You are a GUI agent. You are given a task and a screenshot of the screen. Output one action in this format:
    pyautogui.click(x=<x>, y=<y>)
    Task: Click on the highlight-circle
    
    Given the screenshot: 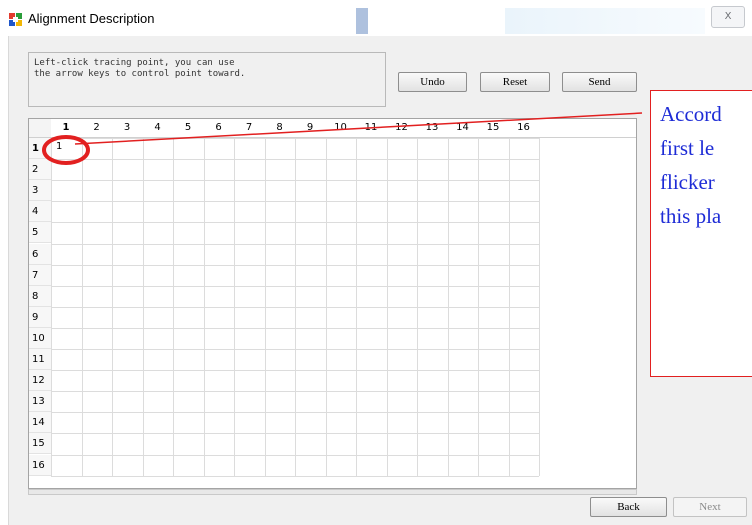 What is the action you would take?
    pyautogui.click(x=66, y=150)
    